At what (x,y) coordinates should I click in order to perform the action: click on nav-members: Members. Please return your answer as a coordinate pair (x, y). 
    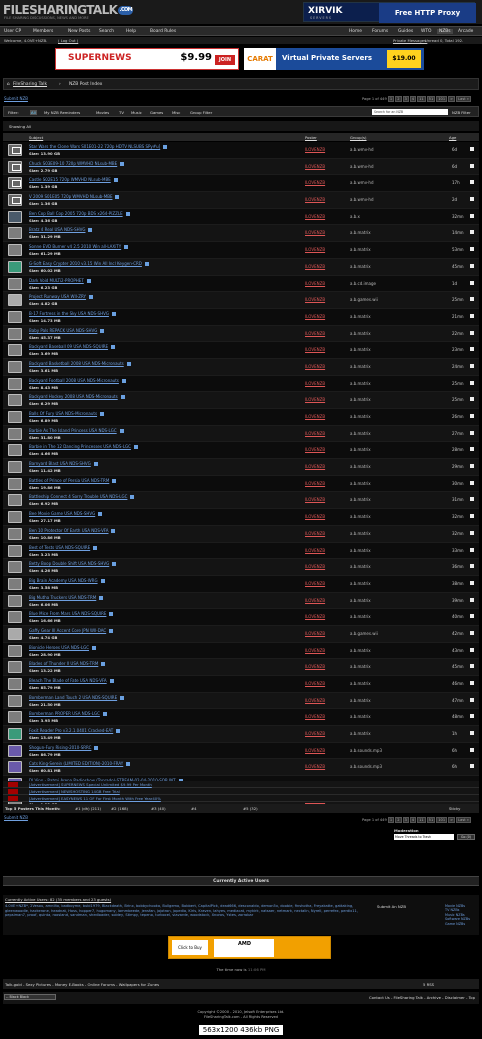
    Looking at the image, I should click on (43, 31).